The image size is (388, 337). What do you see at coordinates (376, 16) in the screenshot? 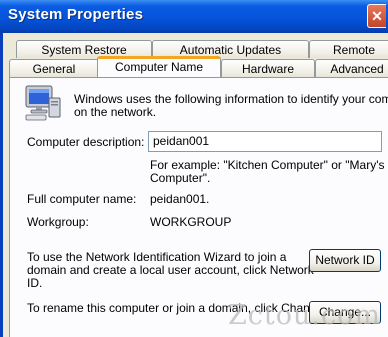
I see `close-button: ✕` at bounding box center [376, 16].